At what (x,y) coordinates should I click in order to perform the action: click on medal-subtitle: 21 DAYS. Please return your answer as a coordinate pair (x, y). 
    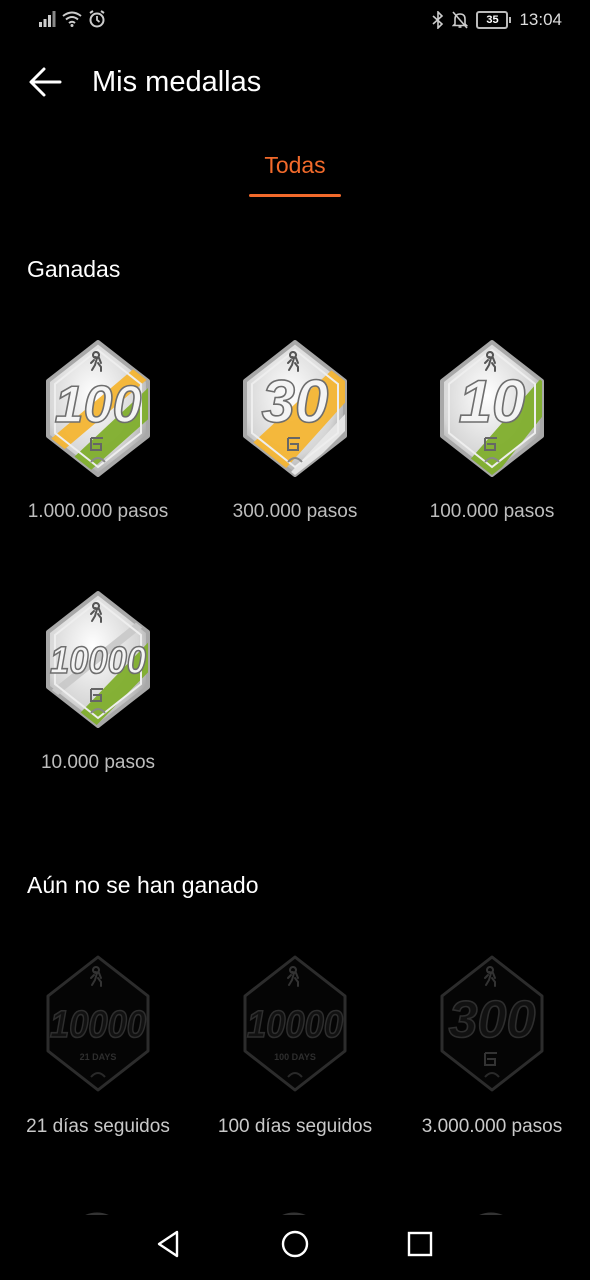
    Looking at the image, I should click on (98, 1057).